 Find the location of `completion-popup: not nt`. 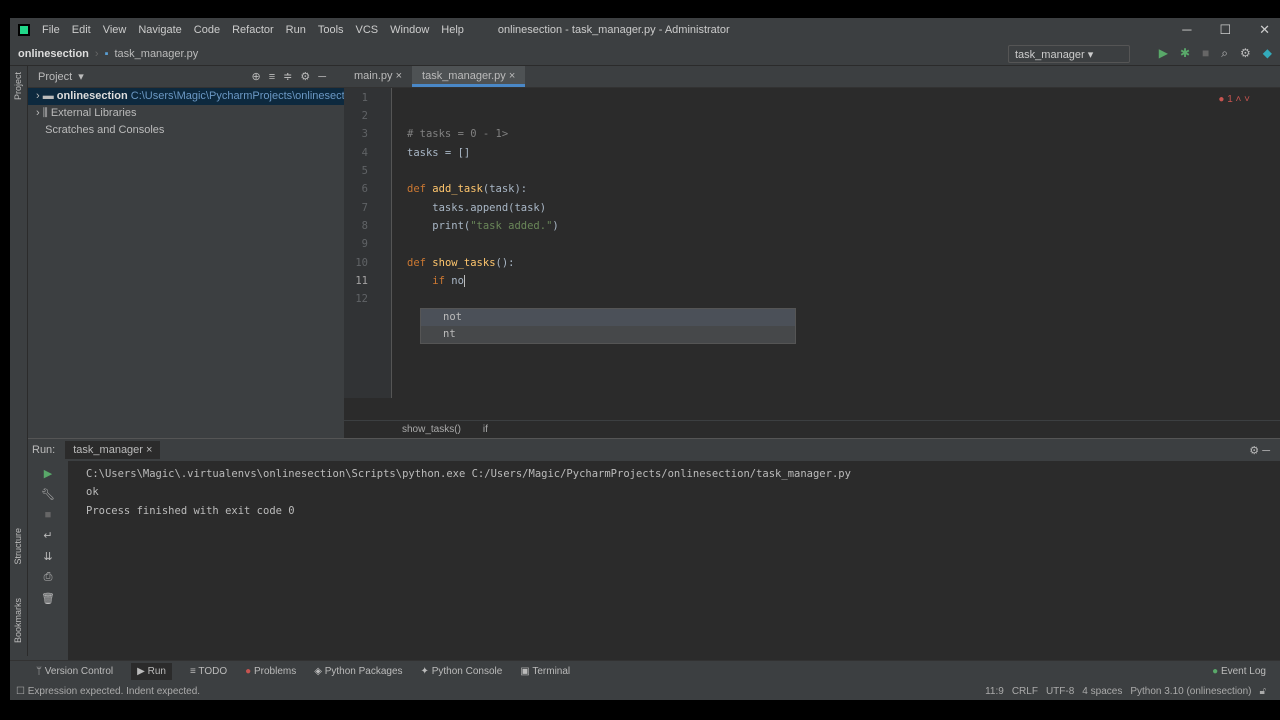

completion-popup: not nt is located at coordinates (608, 326).